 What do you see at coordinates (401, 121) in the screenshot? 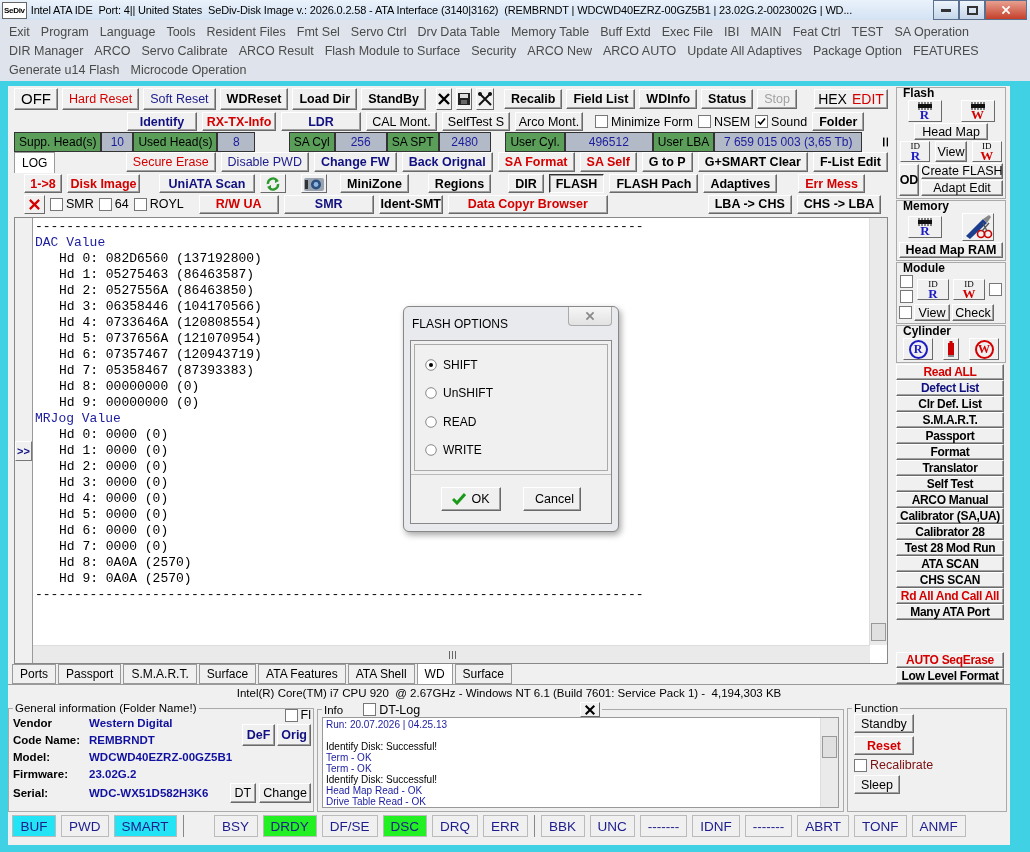
I see `toolbar-button: CAL Mont.` at bounding box center [401, 121].